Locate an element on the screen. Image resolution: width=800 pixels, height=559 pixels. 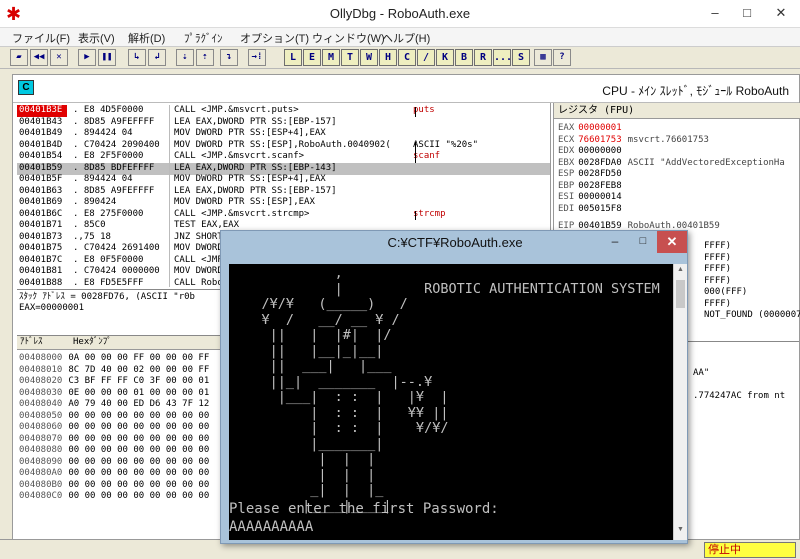
console-scrollbar: ▲ ▼ is located at coordinates (680, 402).